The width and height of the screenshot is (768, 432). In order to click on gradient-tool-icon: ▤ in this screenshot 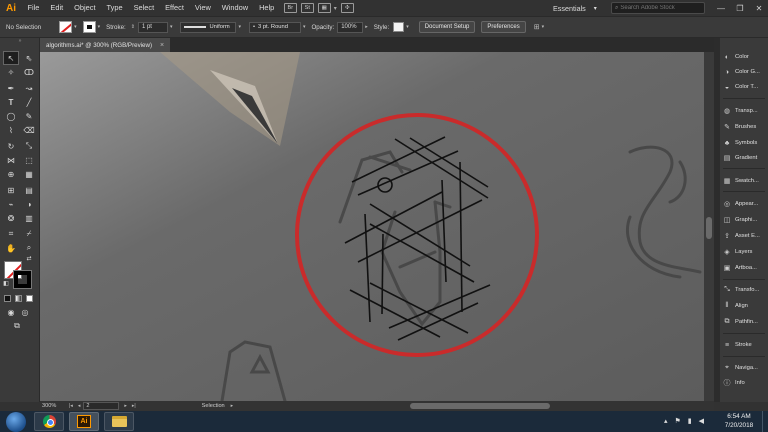, I will do `click(29, 190)`.